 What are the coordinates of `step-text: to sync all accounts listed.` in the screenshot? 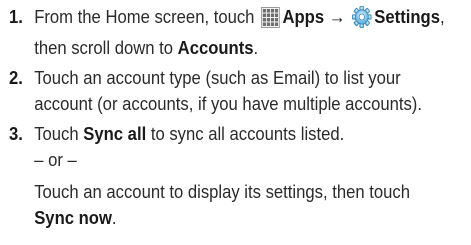 It's located at (247, 133).